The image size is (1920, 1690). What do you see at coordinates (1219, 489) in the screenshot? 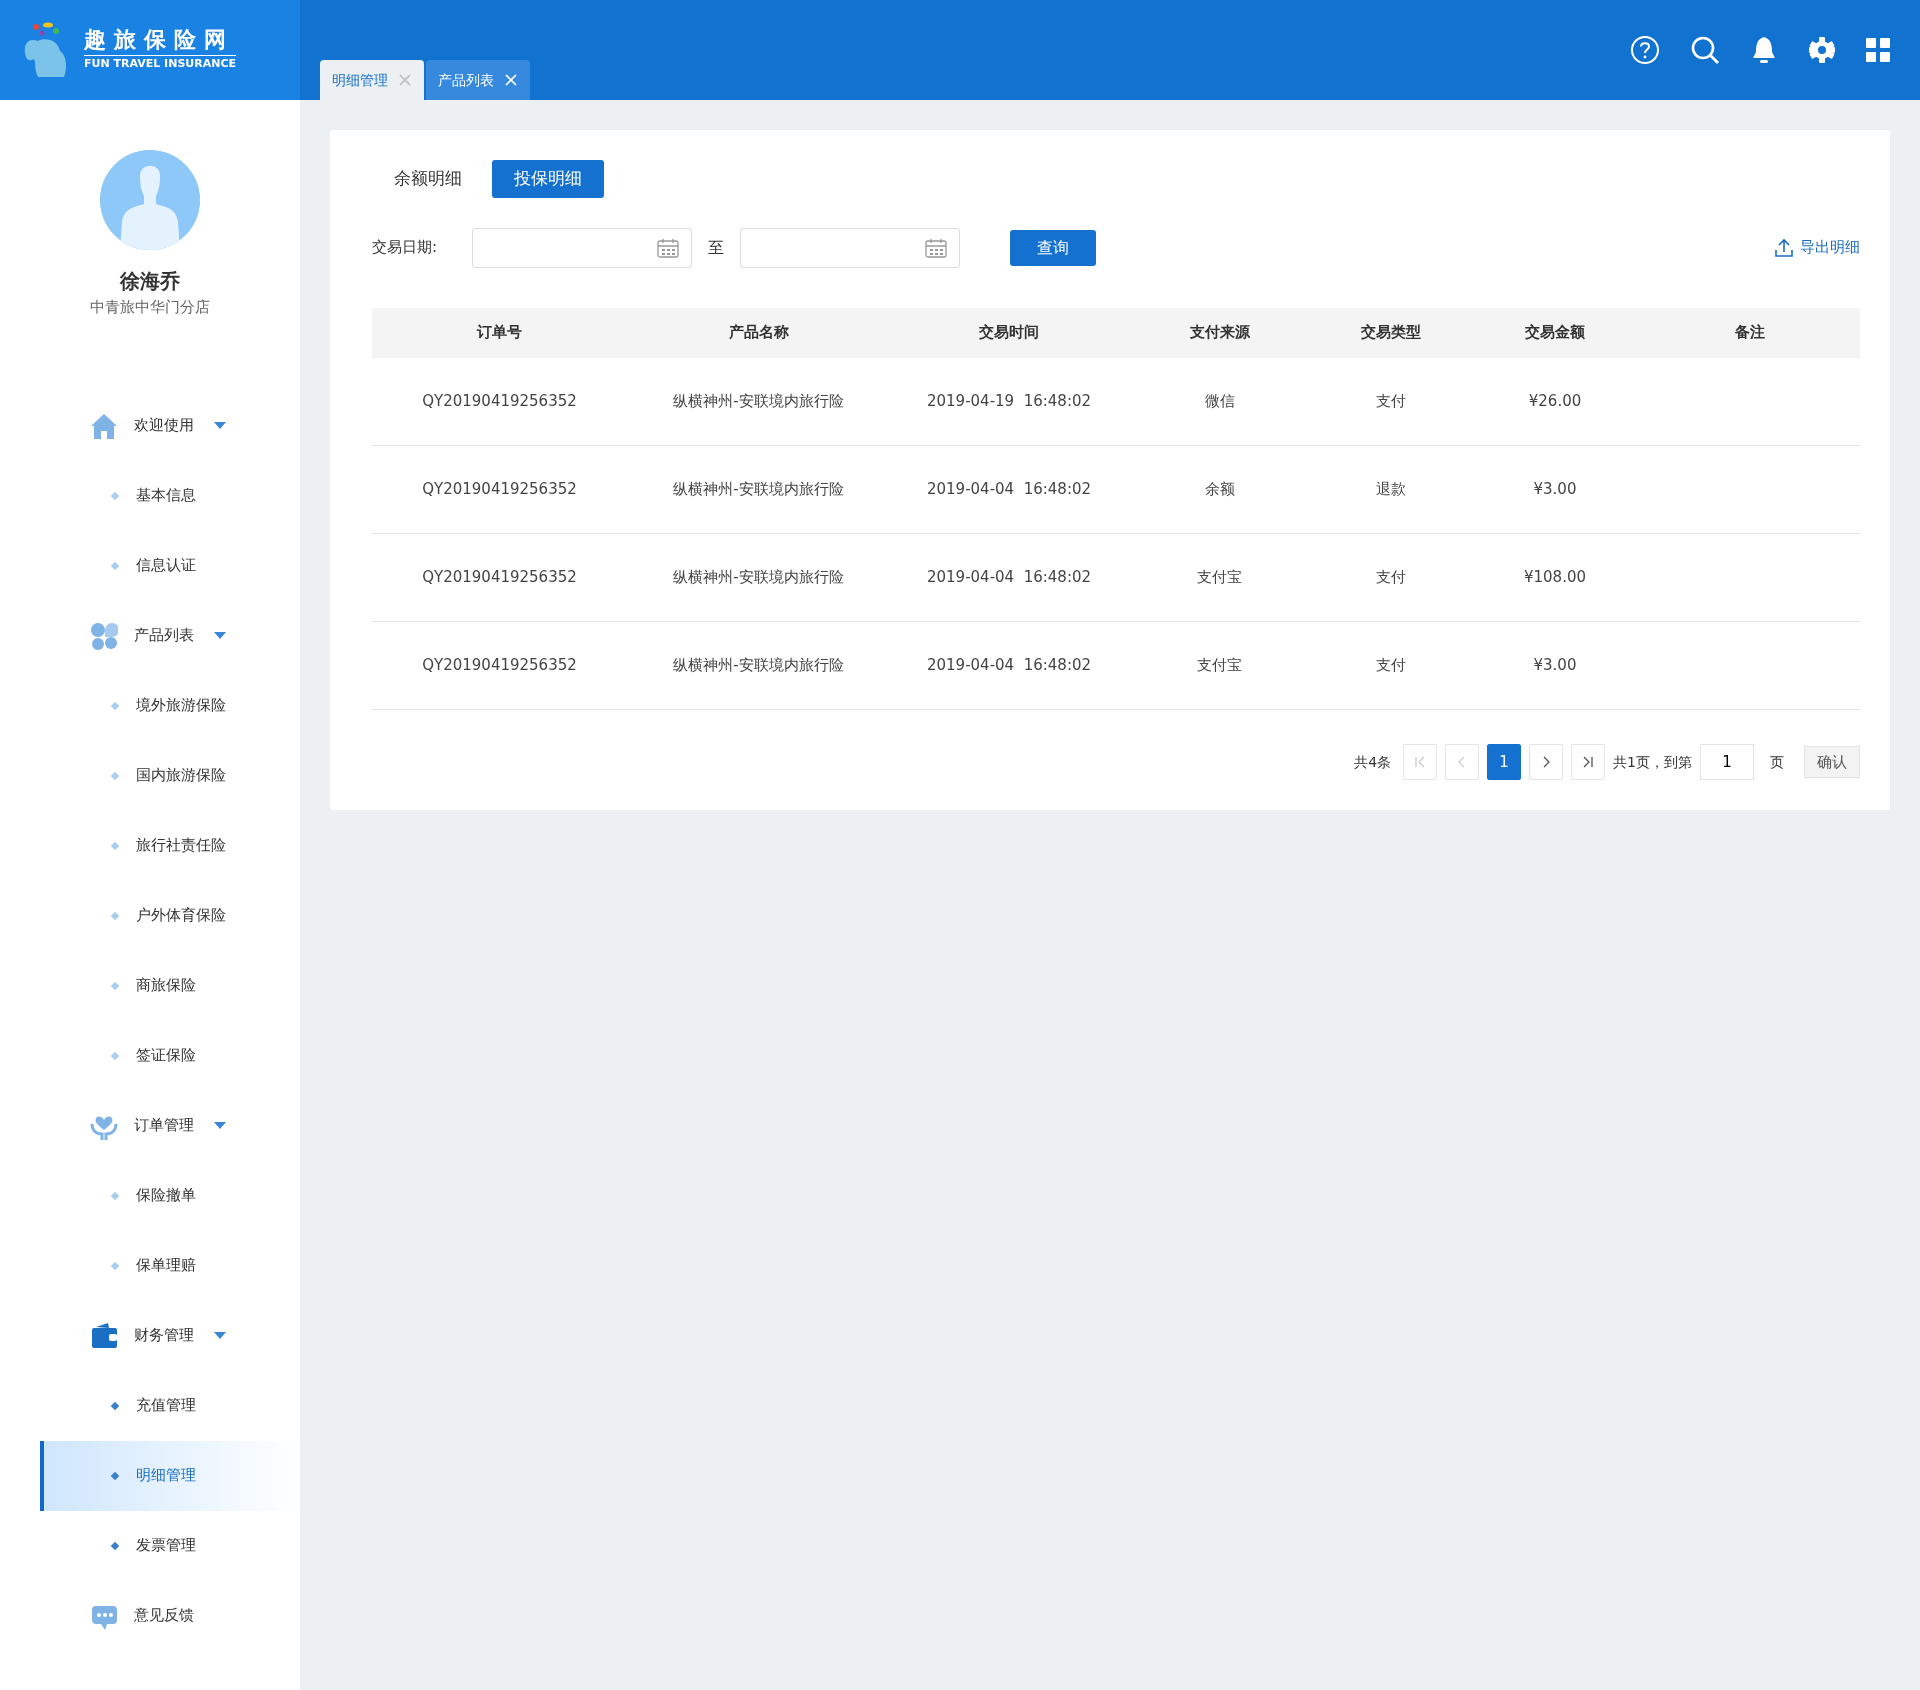
I see `table-cell: 余额` at bounding box center [1219, 489].